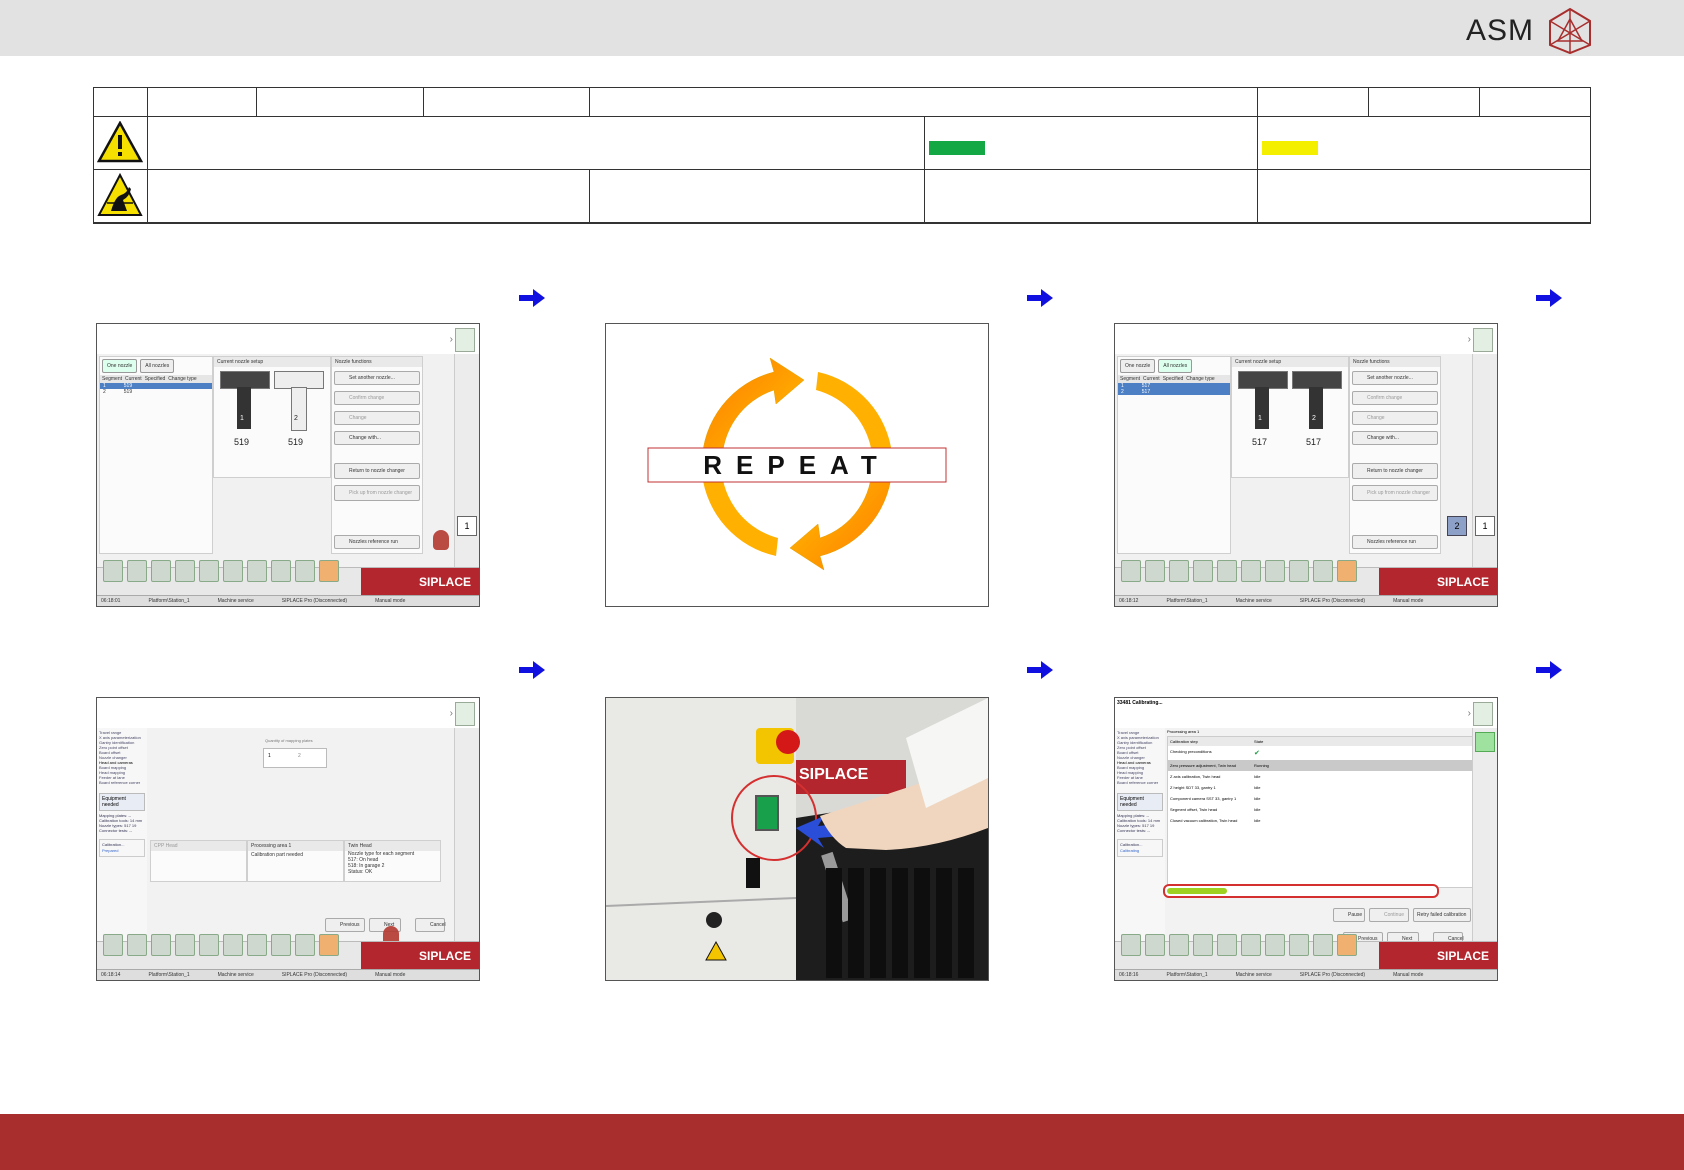 Image resolution: width=1684 pixels, height=1170 pixels. Describe the element at coordinates (169, 975) in the screenshot. I see `status-station: Platform\Station_1` at that location.